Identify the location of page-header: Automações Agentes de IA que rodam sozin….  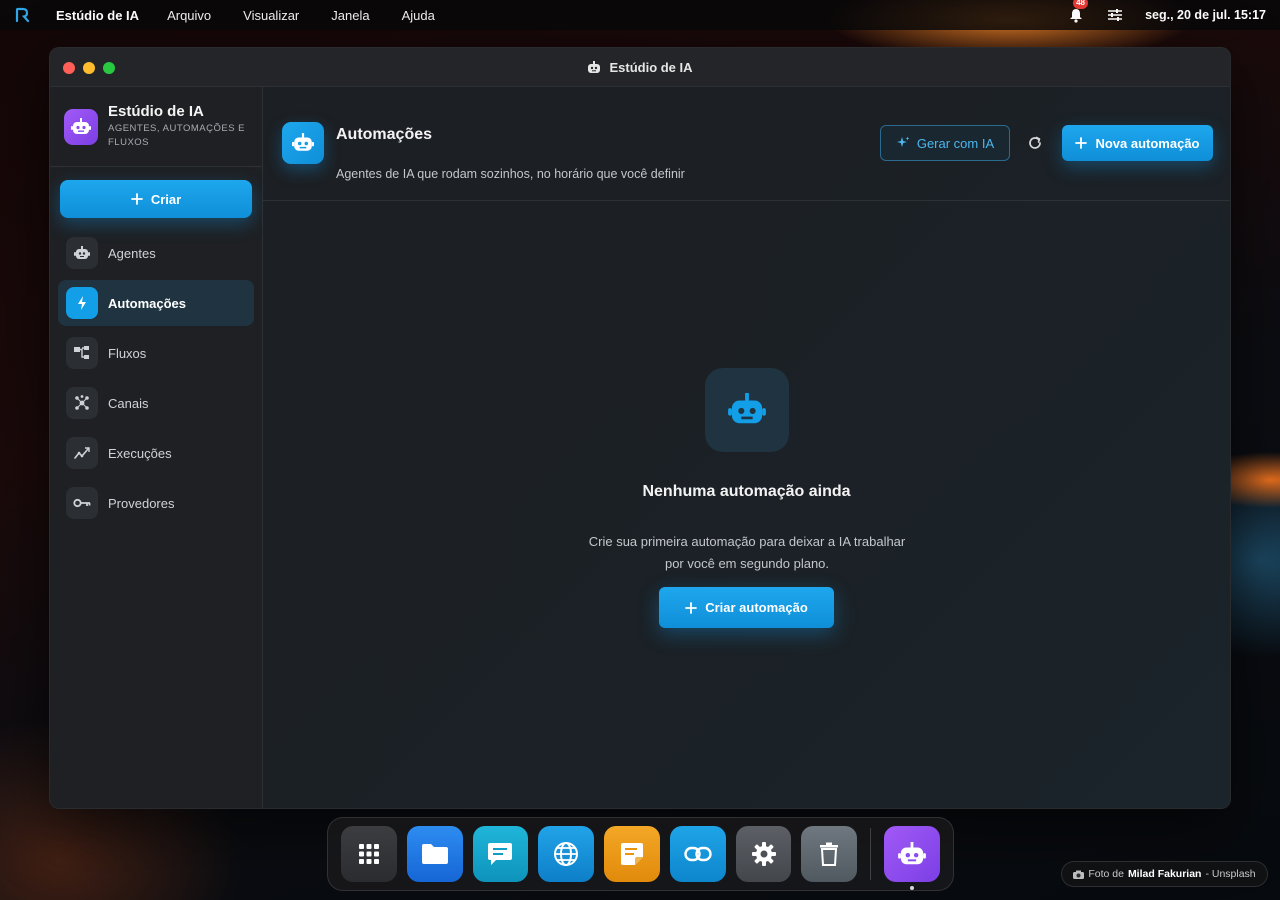
(746, 144).